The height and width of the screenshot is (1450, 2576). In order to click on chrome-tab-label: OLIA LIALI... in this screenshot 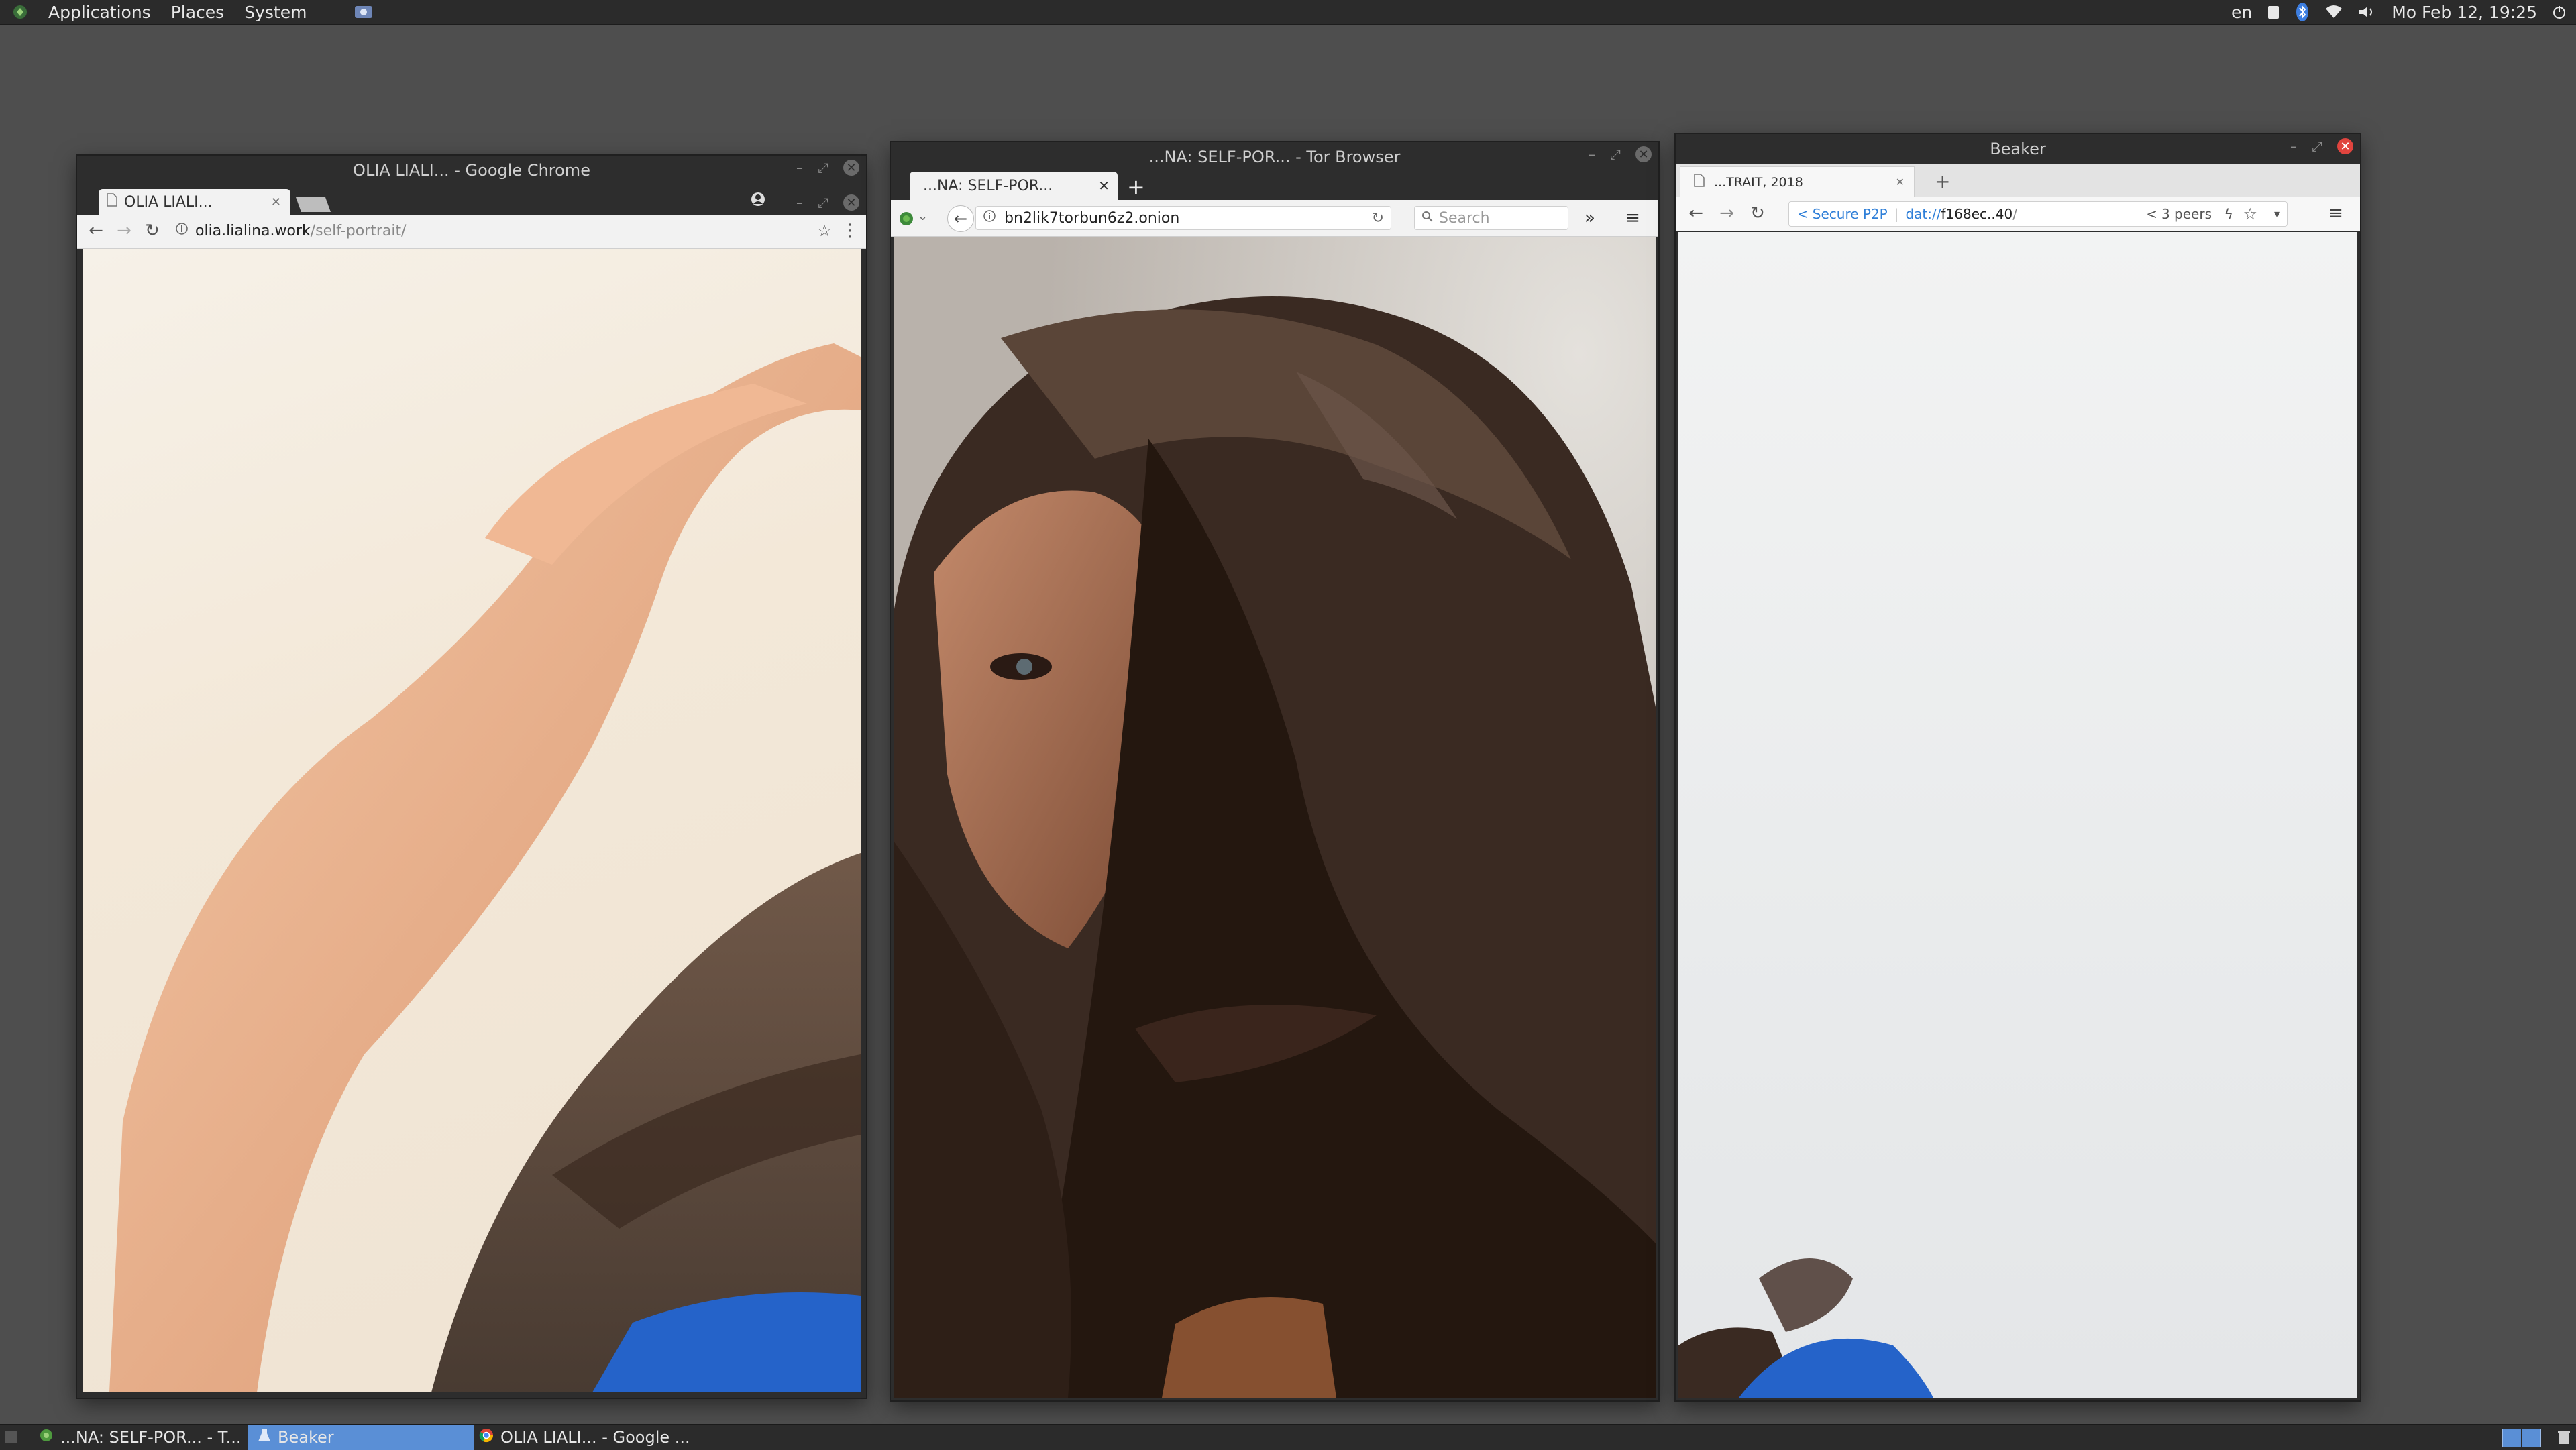, I will do `click(168, 202)`.